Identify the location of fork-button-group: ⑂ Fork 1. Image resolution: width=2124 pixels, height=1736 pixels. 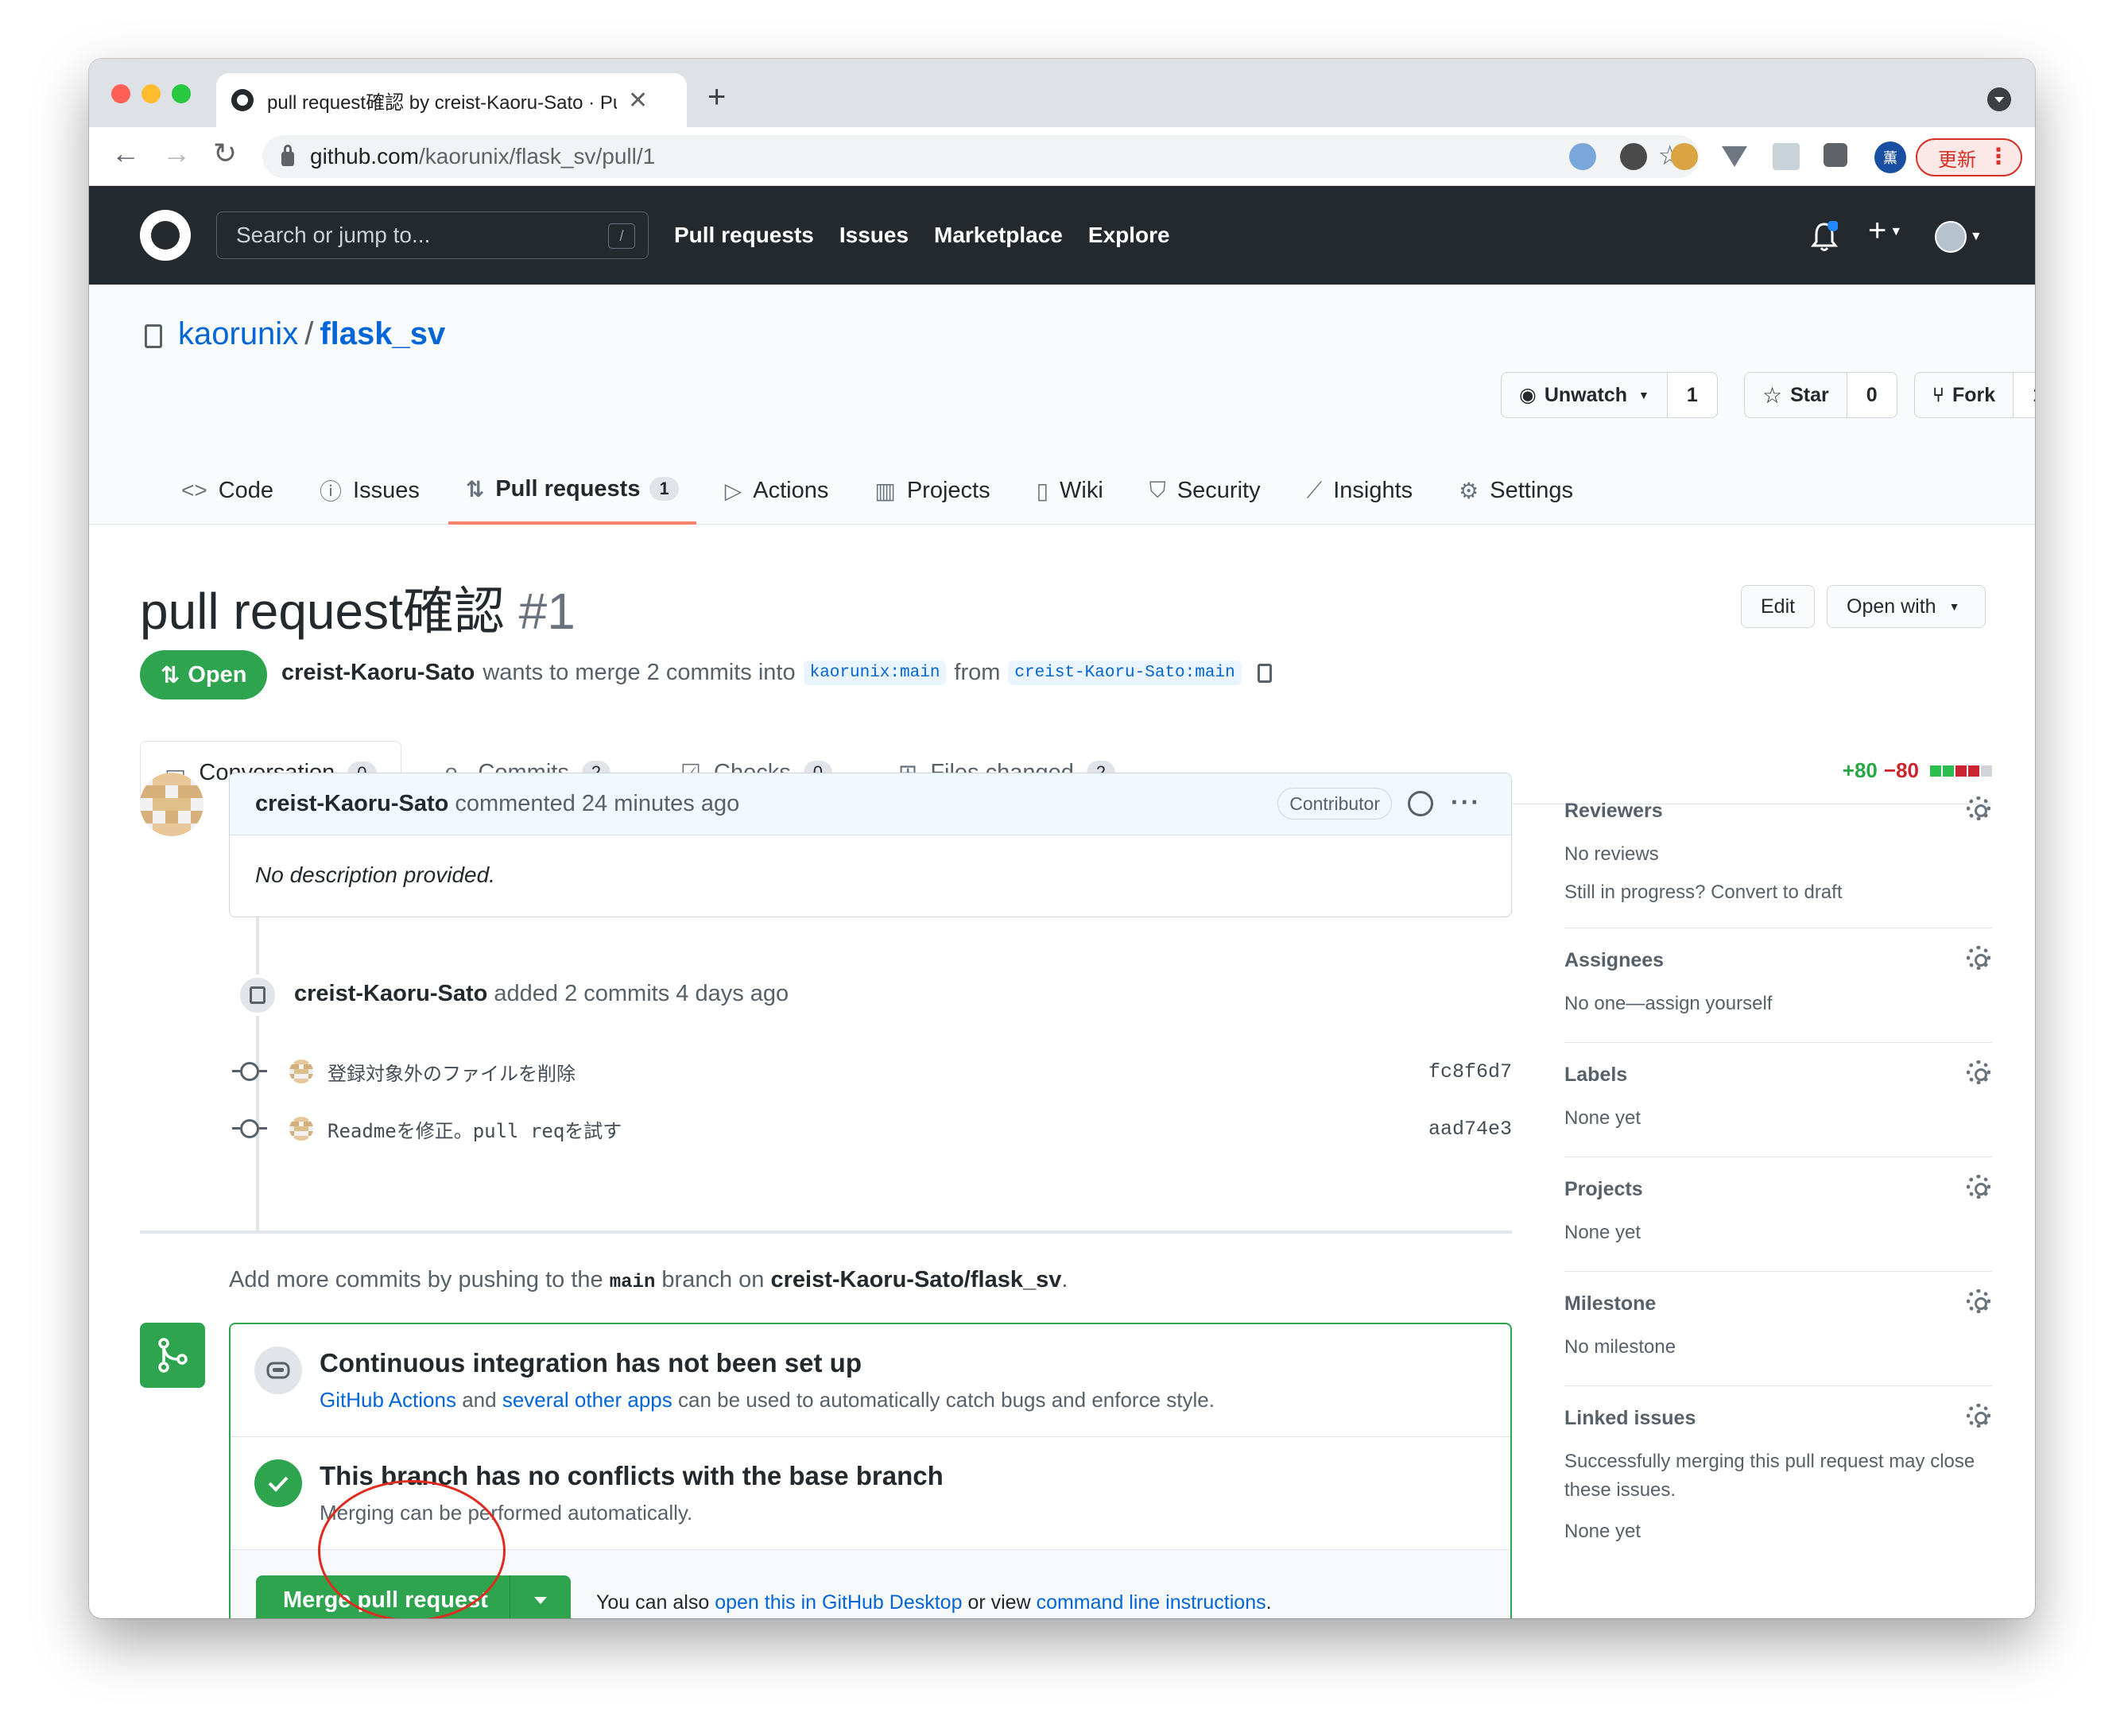
(1974, 395).